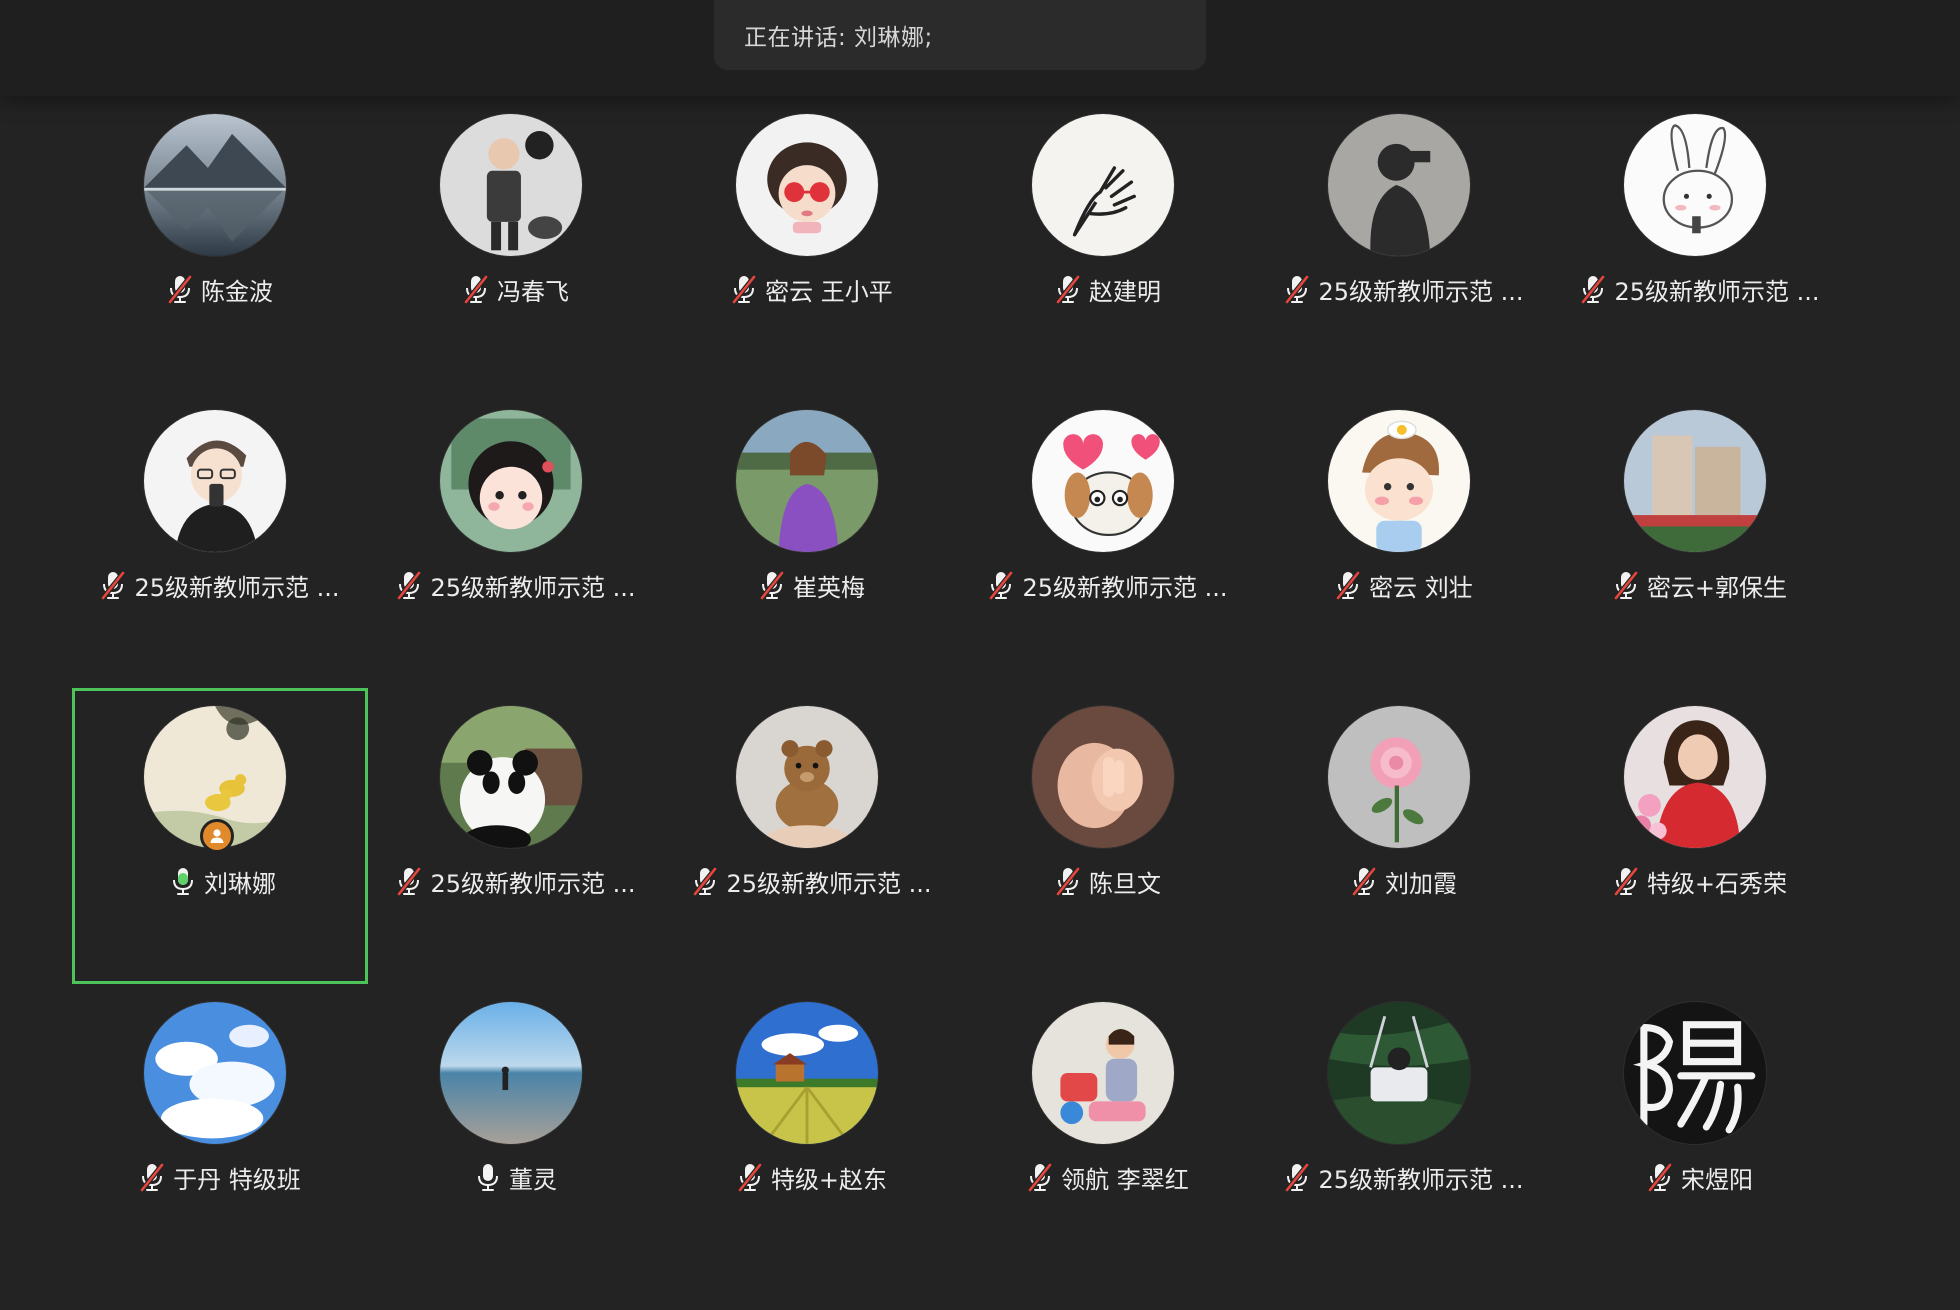  I want to click on participant-tile: 密云 王小平, so click(812, 244).